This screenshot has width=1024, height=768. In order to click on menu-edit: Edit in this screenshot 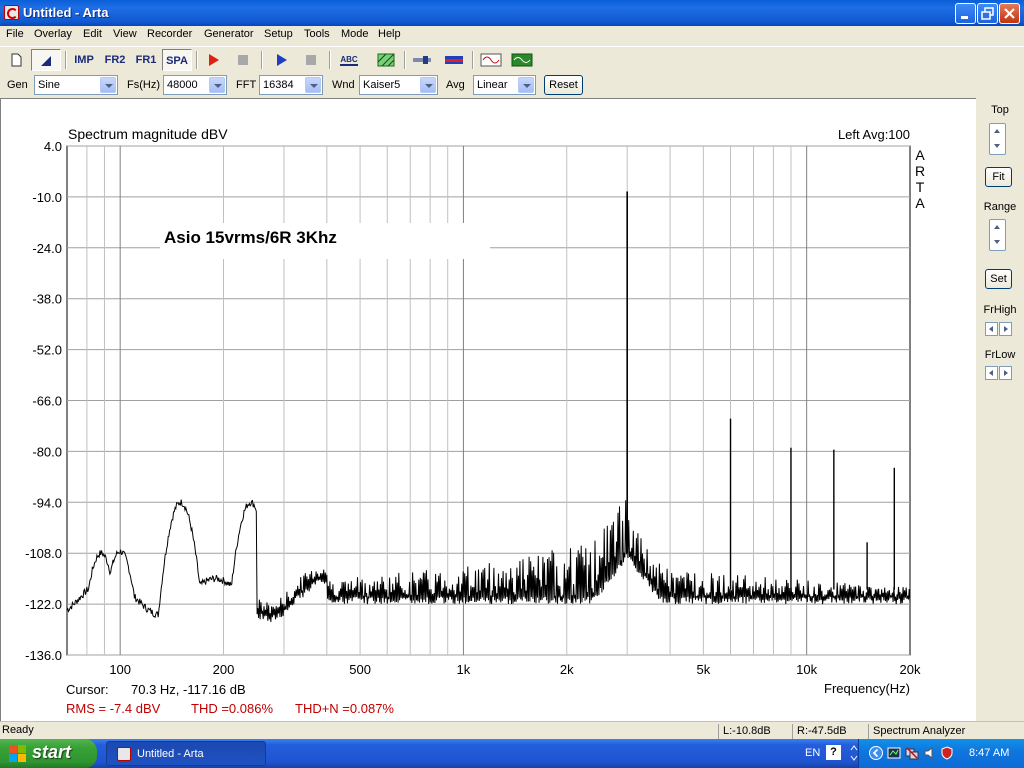, I will do `click(92, 34)`.